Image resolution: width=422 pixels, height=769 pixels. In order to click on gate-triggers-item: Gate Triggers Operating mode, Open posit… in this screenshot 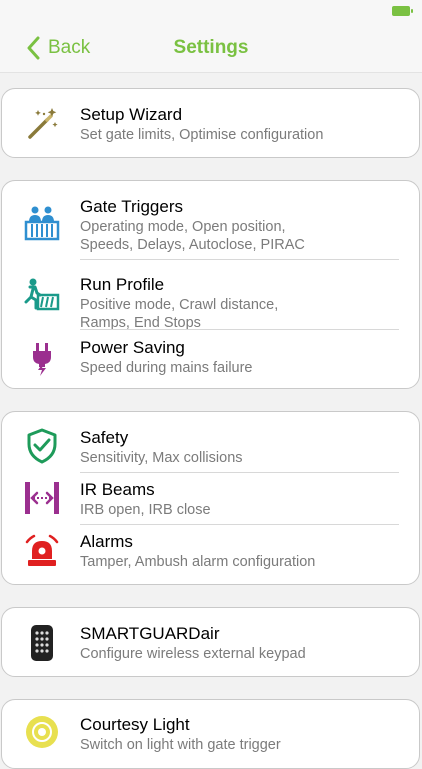, I will do `click(210, 220)`.